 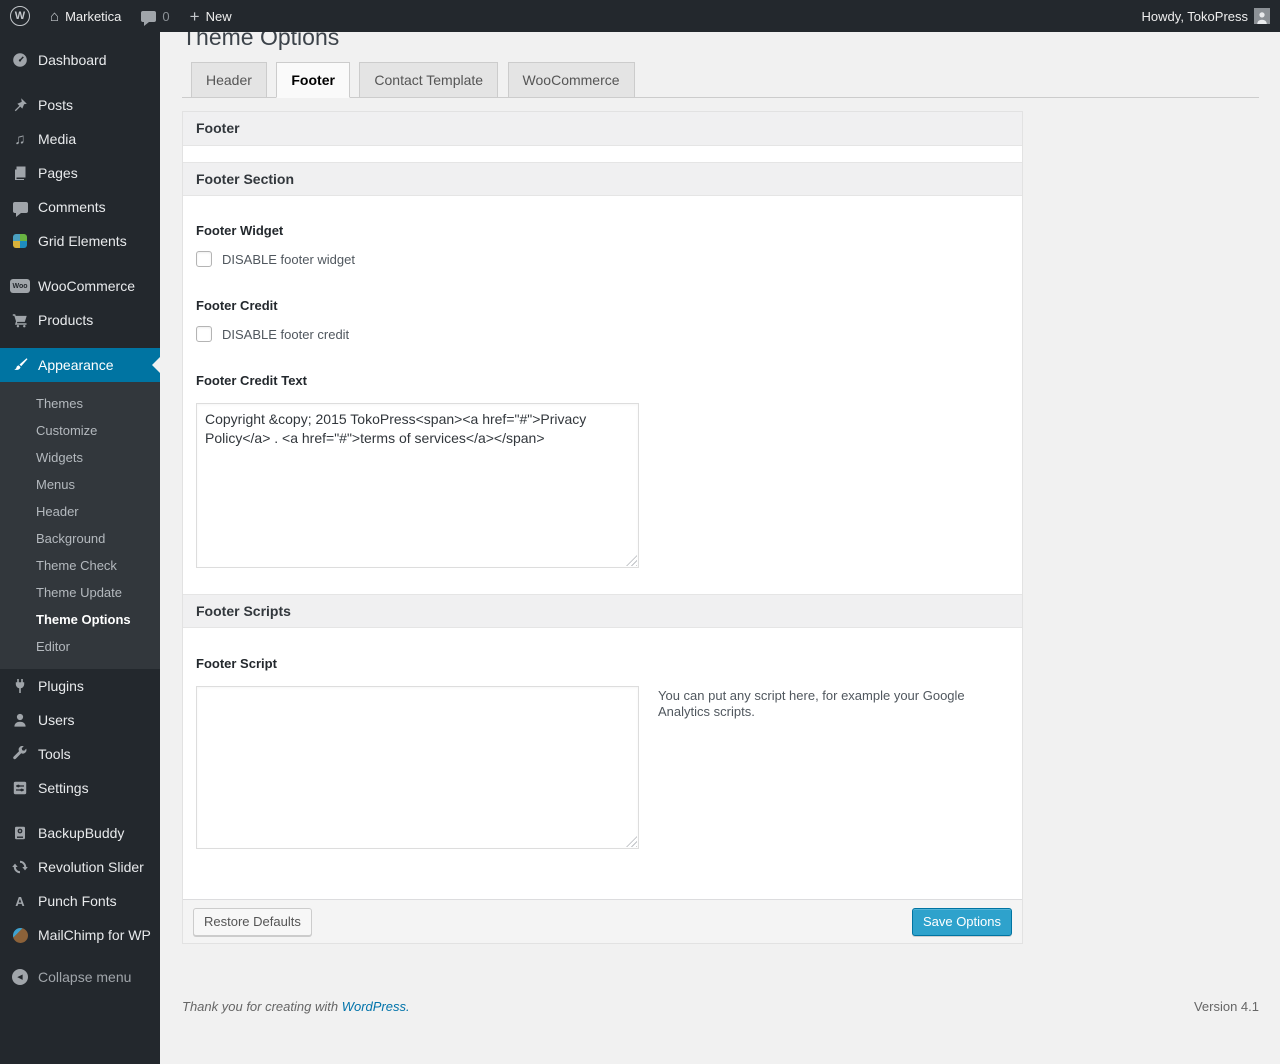 What do you see at coordinates (63, 788) in the screenshot?
I see `sidebar-item-label: Settings` at bounding box center [63, 788].